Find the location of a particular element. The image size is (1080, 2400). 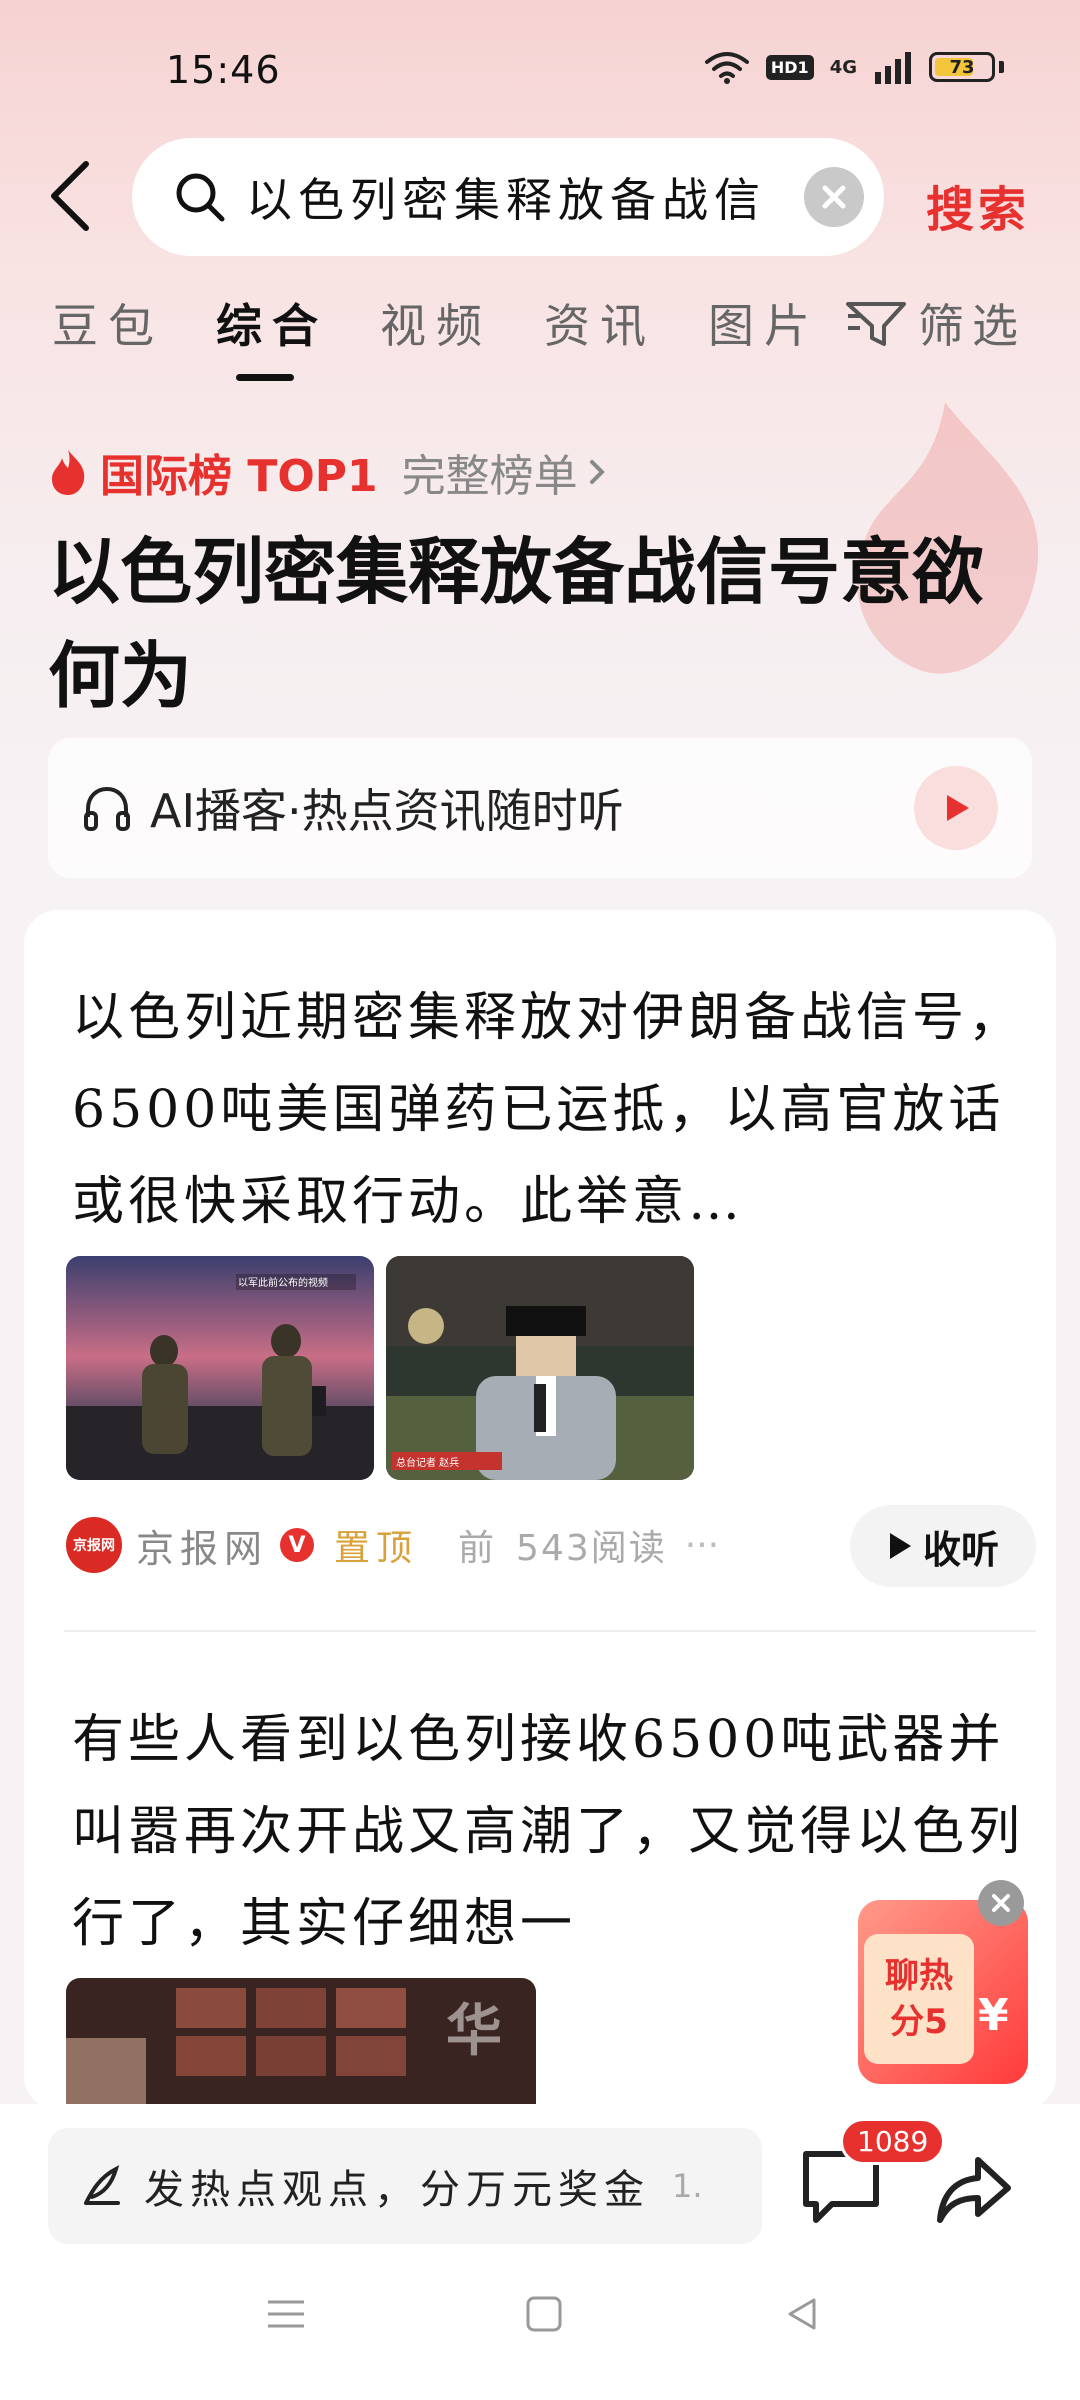

thumbnail-caption: 以军此前公布的视频 is located at coordinates (283, 1283).